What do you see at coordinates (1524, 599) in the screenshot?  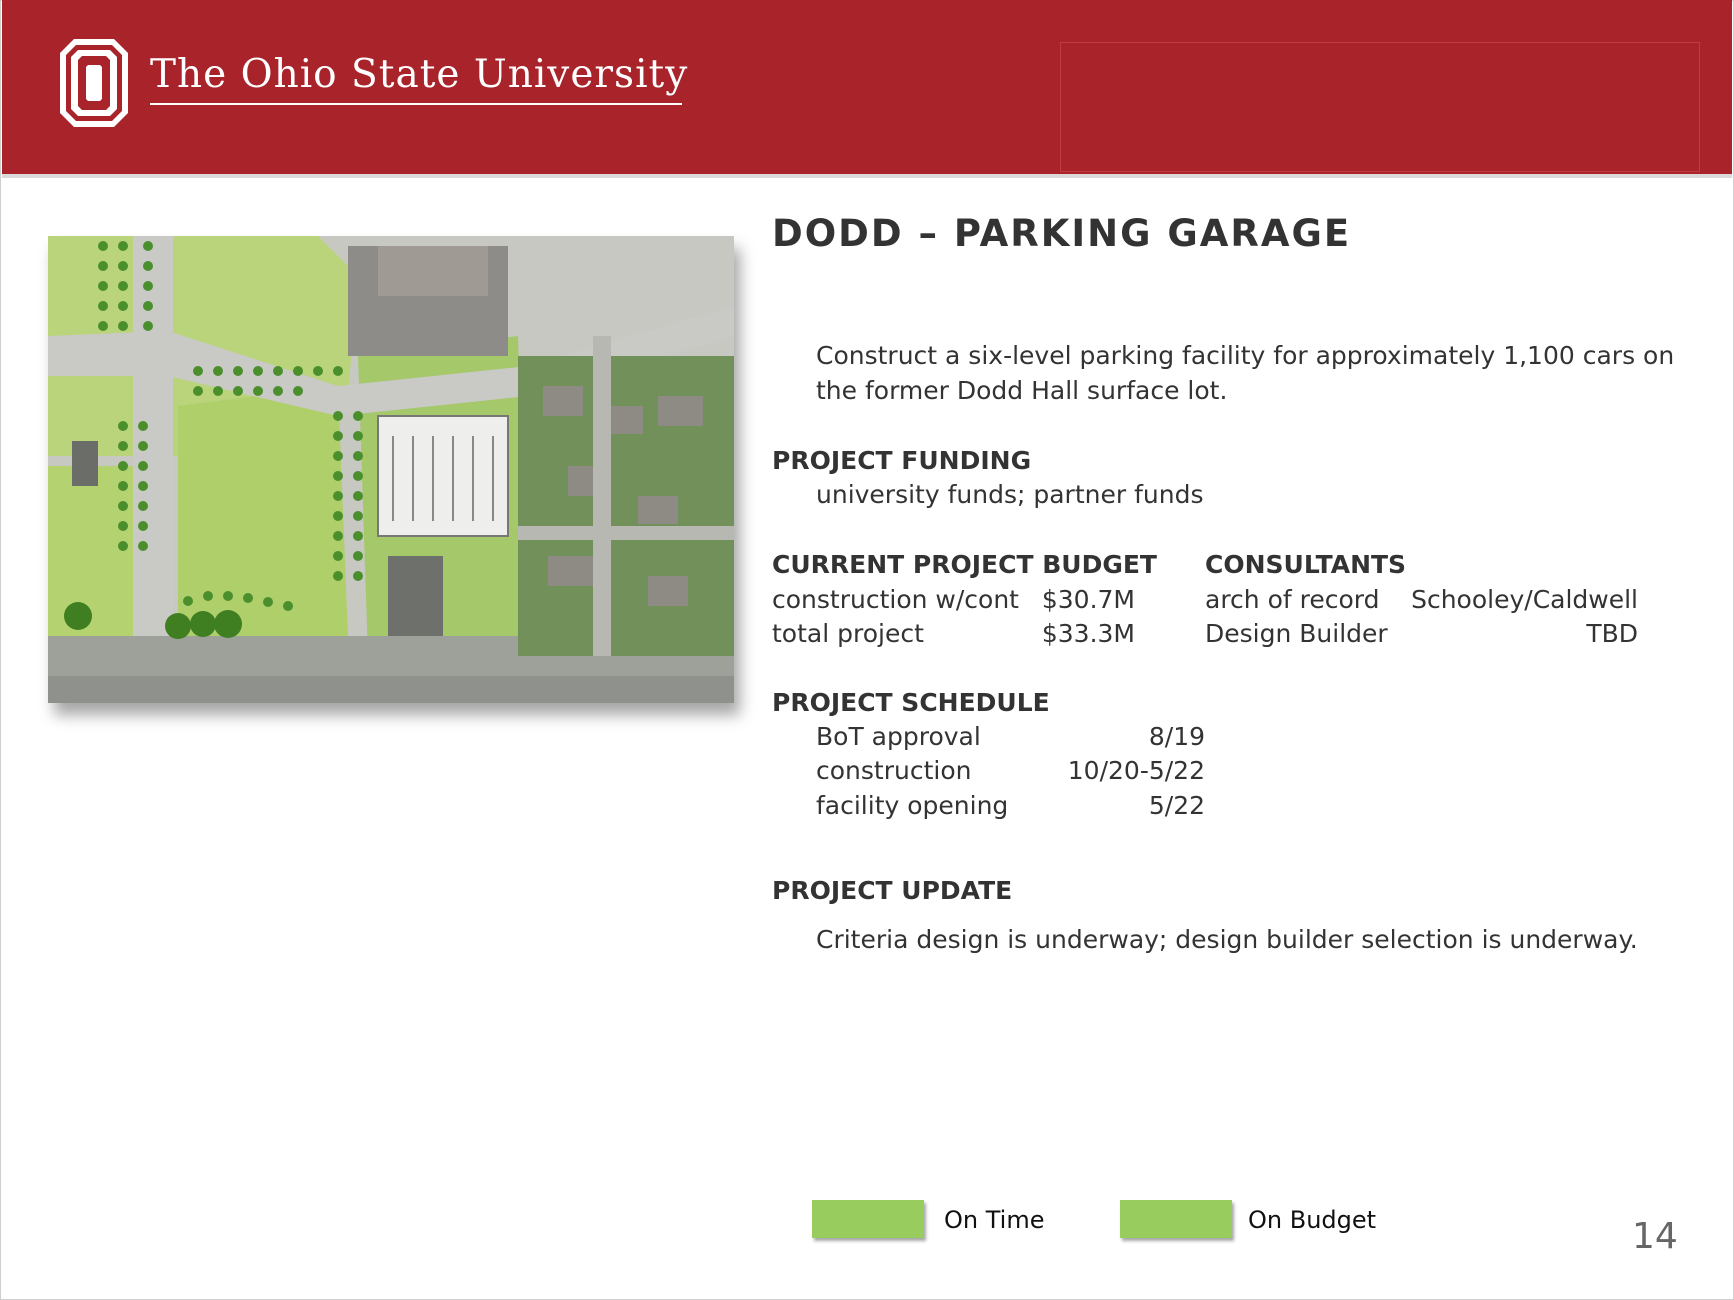 I see `consultant-row-value: Schooley/Caldwell` at bounding box center [1524, 599].